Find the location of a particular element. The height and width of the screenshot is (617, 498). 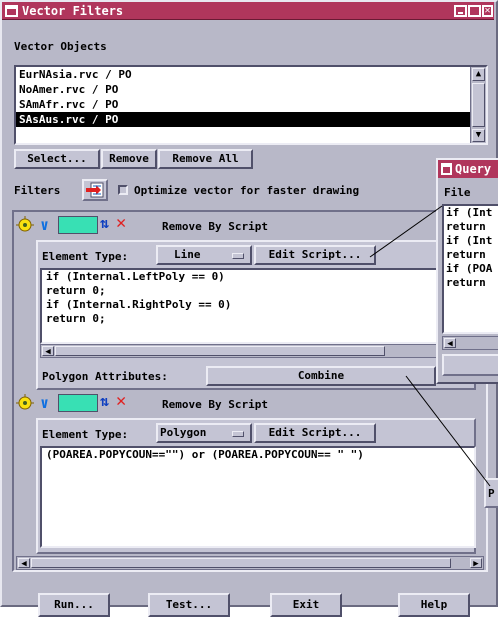

callout-edit-script-to-file is located at coordinates (406, 231).